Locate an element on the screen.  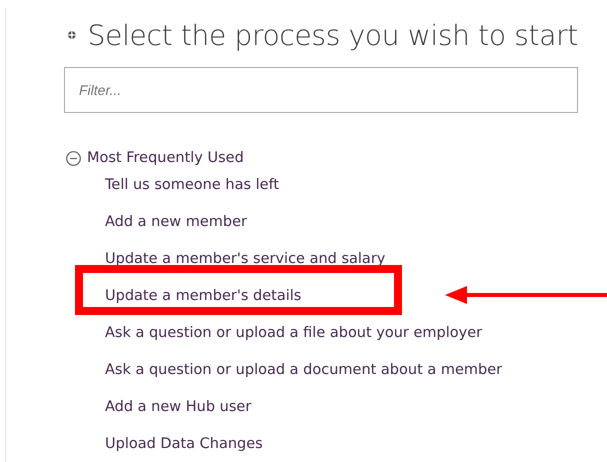
process-link: Upload Data Changes is located at coordinates (184, 444).